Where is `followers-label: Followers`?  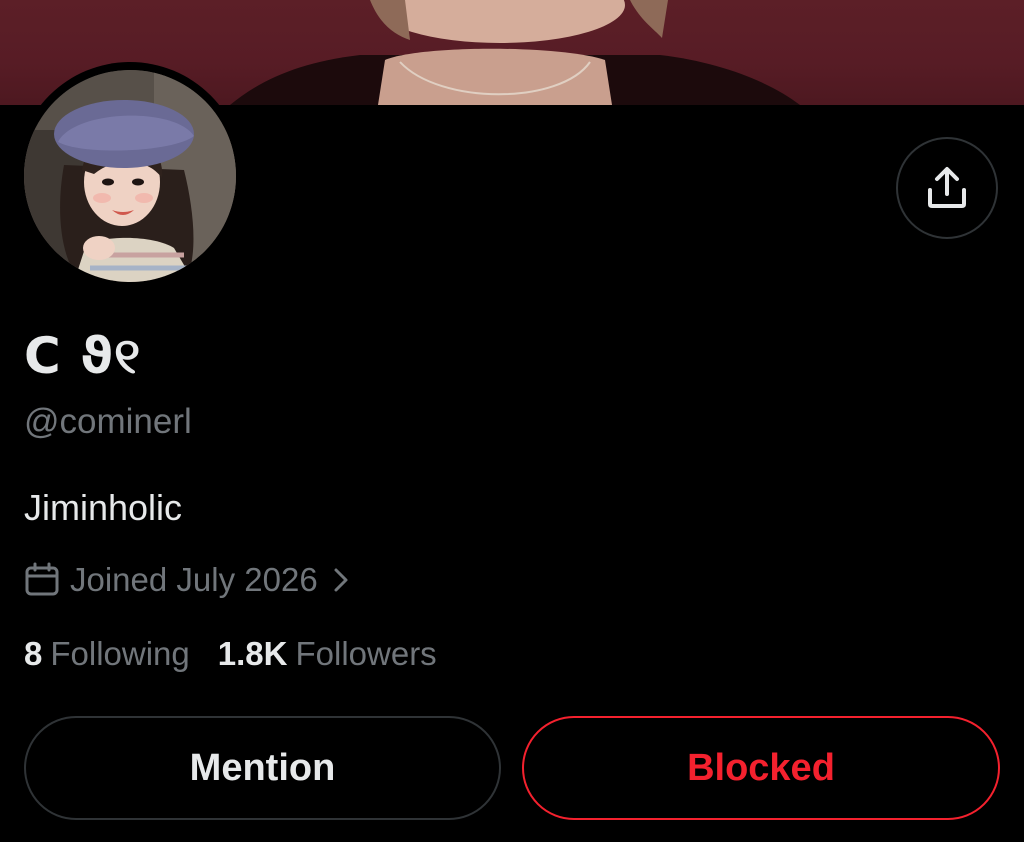
followers-label: Followers is located at coordinates (366, 653).